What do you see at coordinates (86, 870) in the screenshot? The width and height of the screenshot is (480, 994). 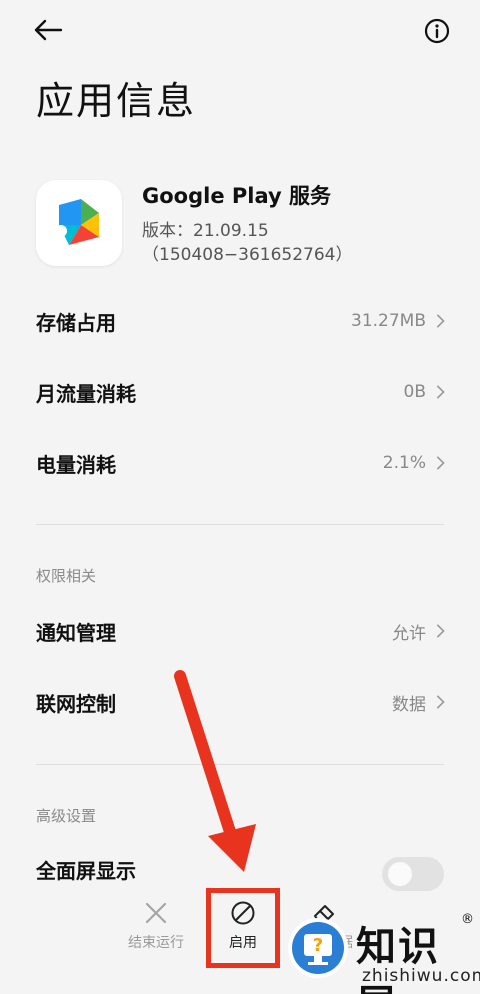 I see `row-label: 全面屏显示` at bounding box center [86, 870].